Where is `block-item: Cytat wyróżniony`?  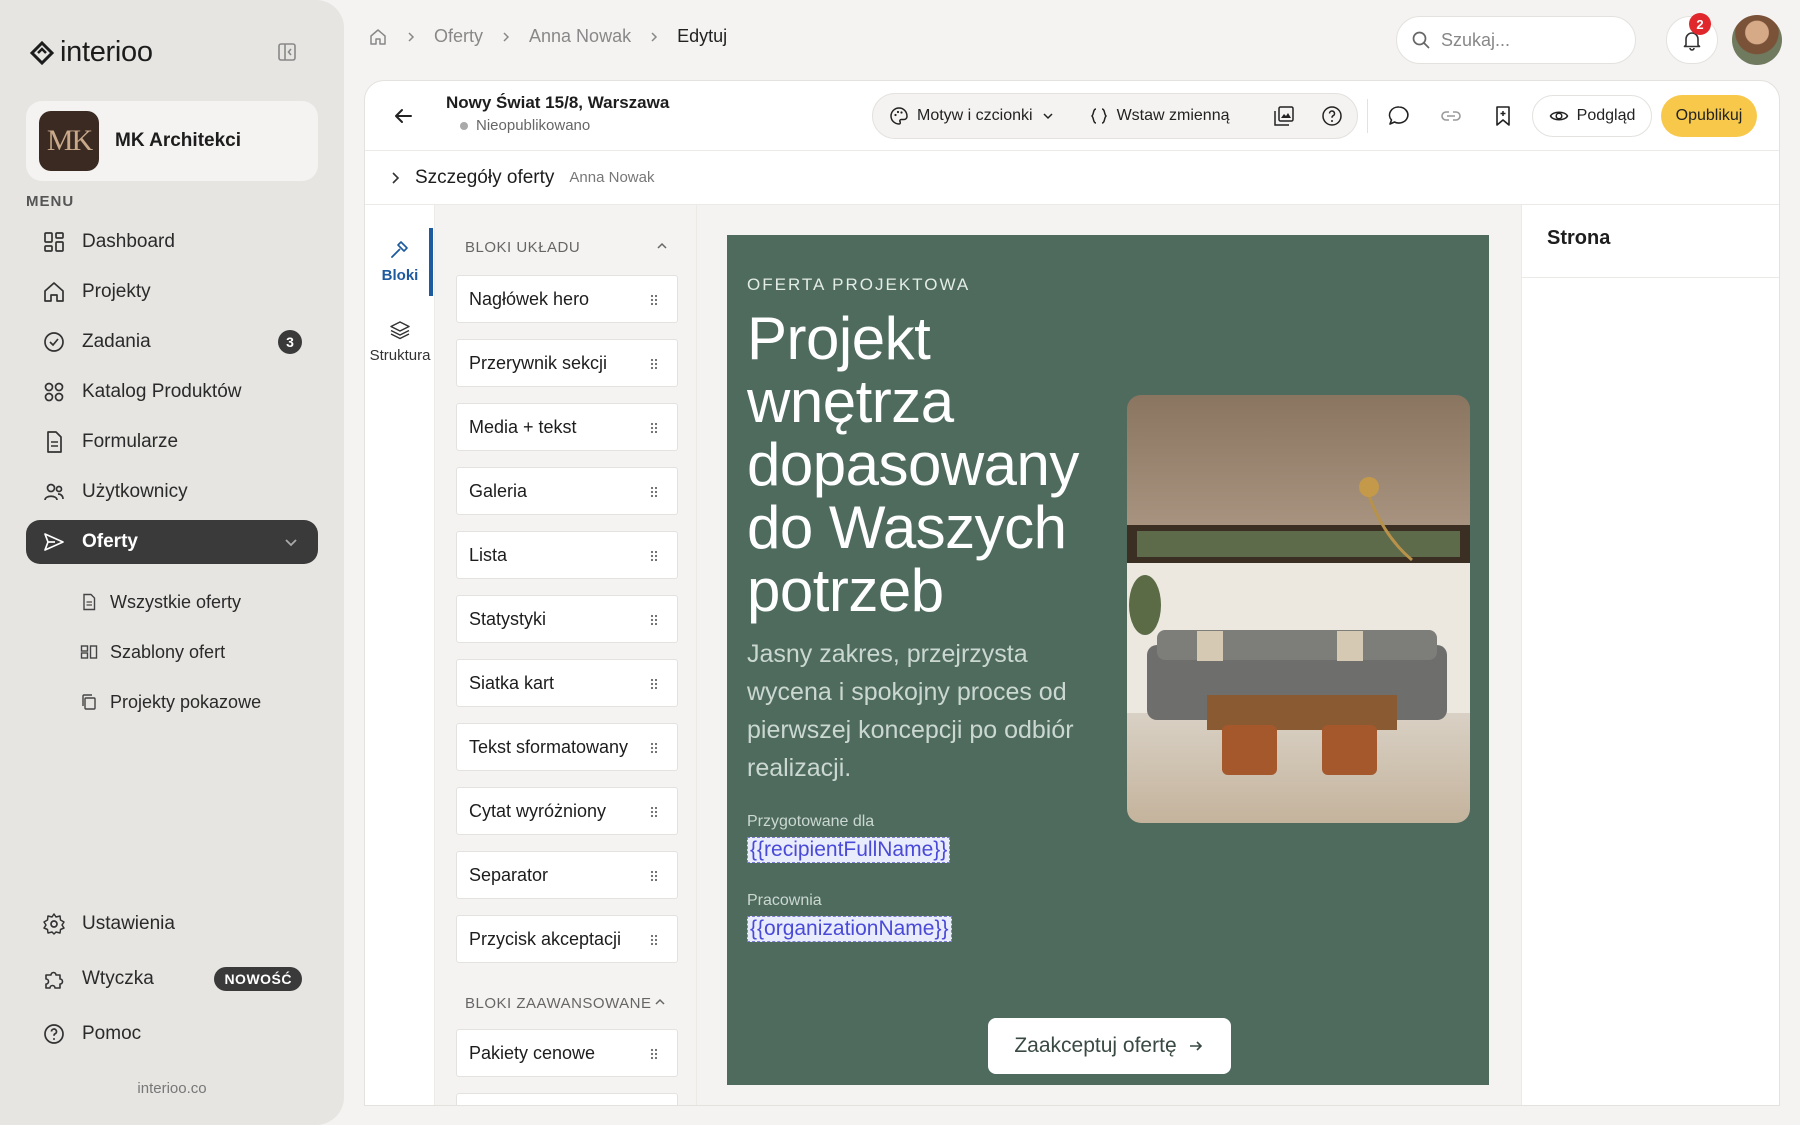 block-item: Cytat wyróżniony is located at coordinates (567, 811).